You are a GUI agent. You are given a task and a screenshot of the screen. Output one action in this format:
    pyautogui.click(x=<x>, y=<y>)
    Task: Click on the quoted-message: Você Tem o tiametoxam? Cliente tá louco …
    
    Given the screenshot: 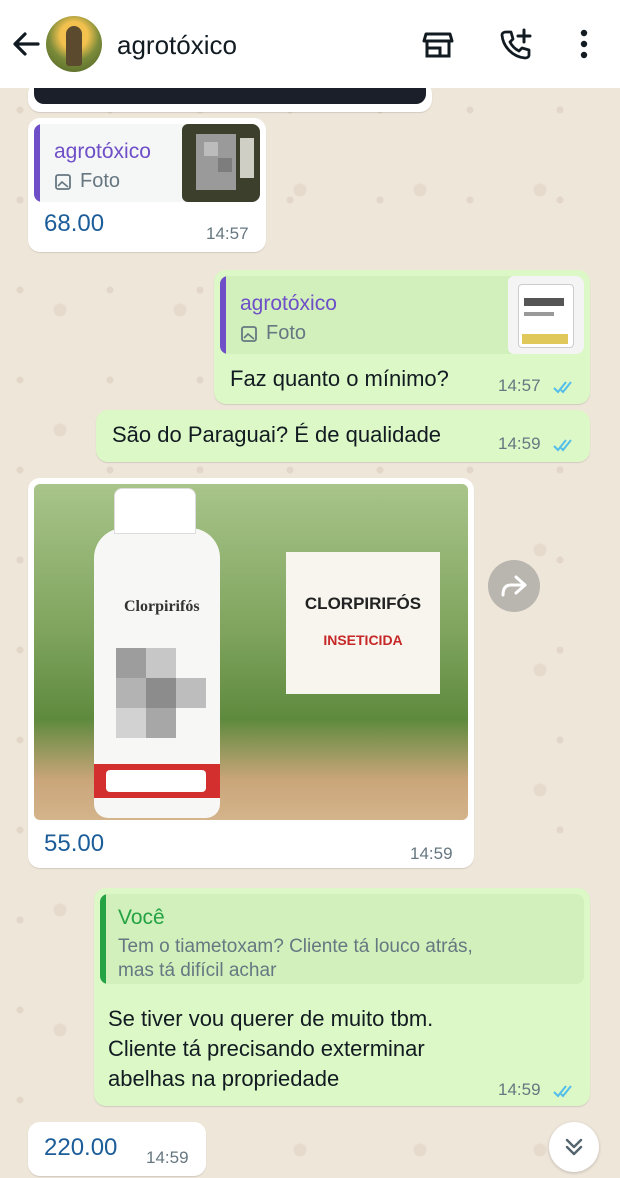 What is the action you would take?
    pyautogui.click(x=342, y=939)
    